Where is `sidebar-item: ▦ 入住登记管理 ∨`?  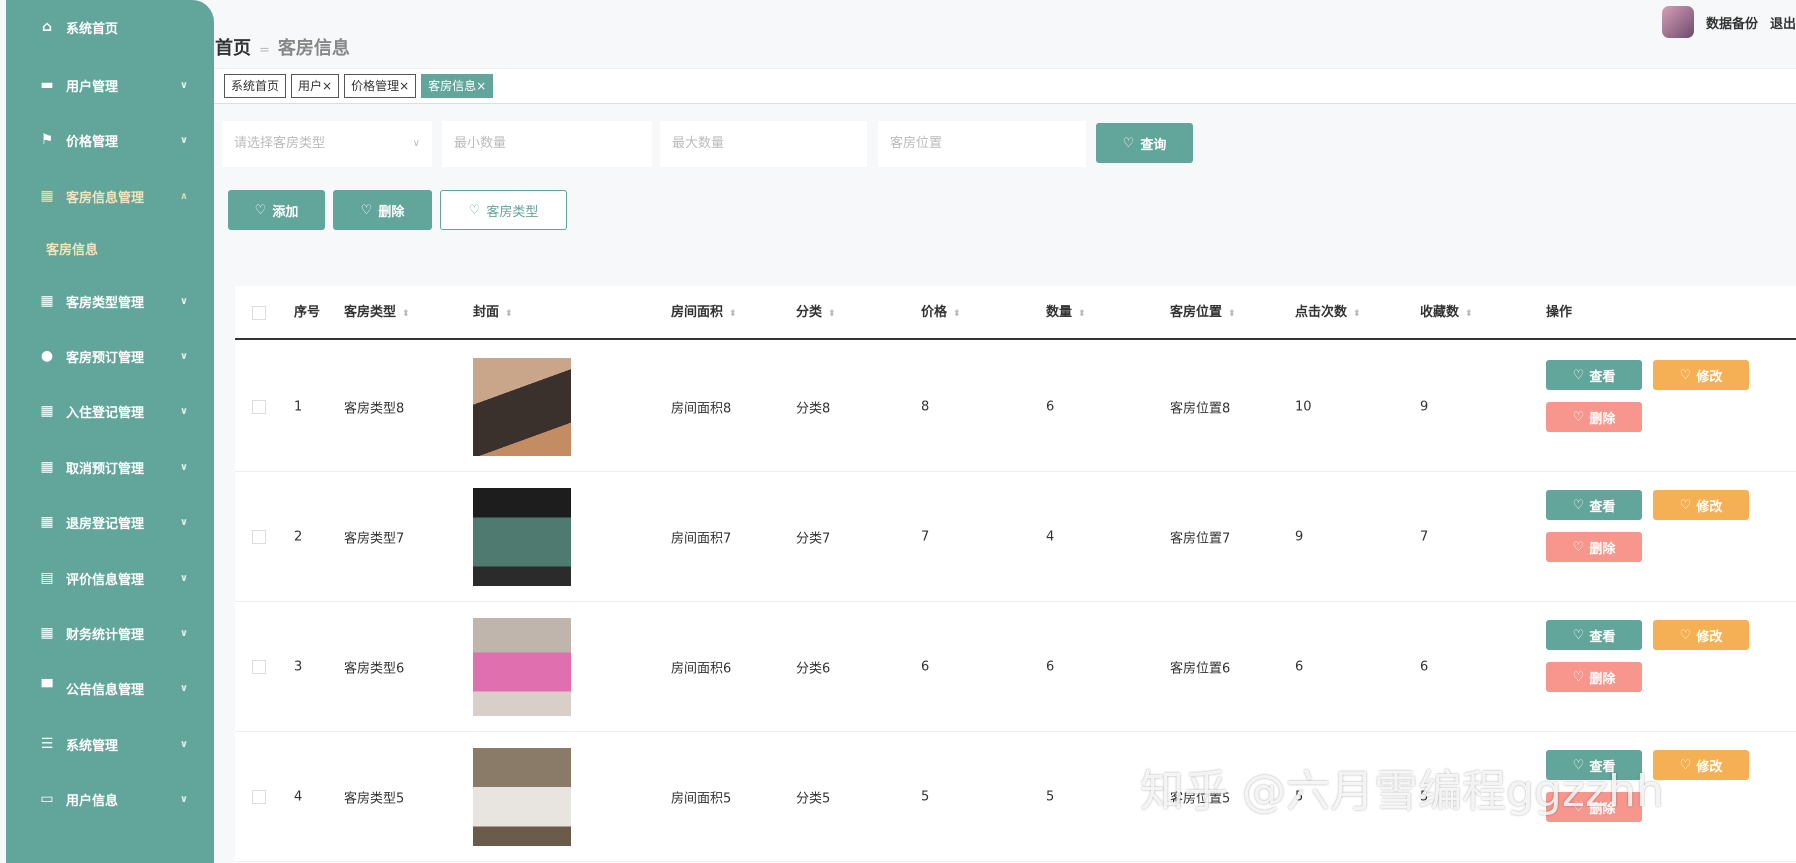 sidebar-item: ▦ 入住登记管理 ∨ is located at coordinates (110, 411).